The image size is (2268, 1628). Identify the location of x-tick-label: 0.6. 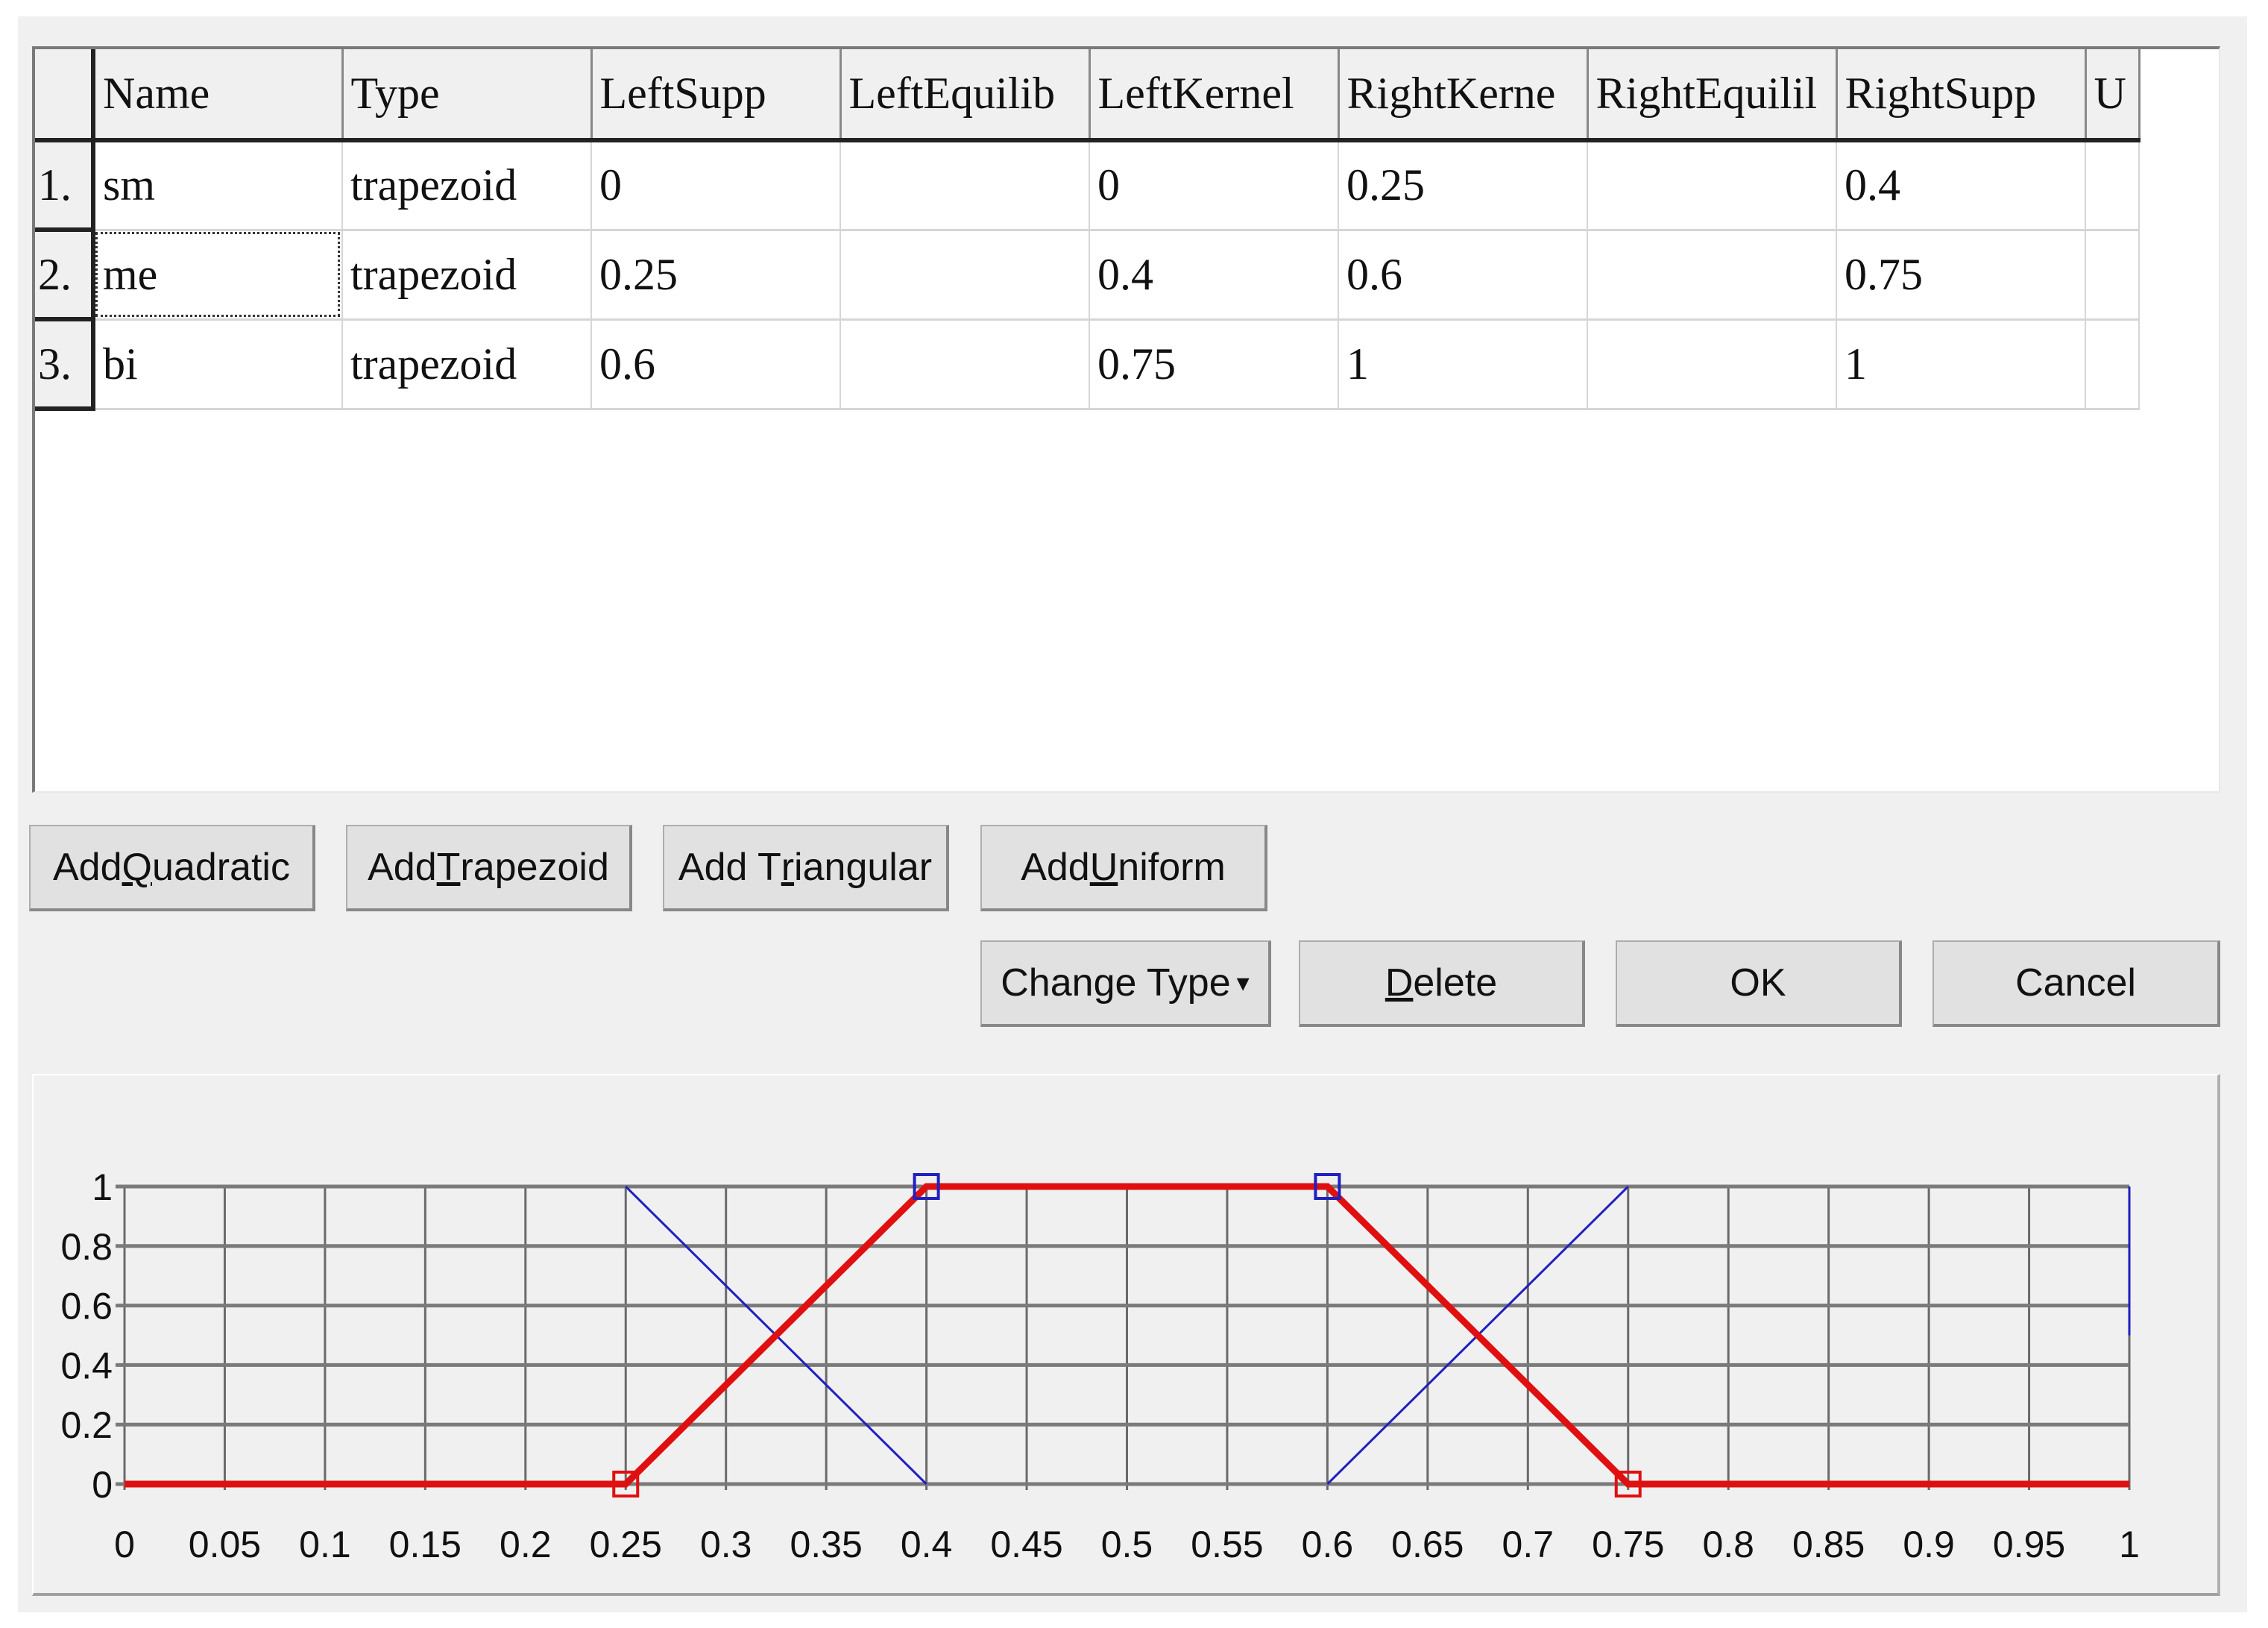
(1328, 1544).